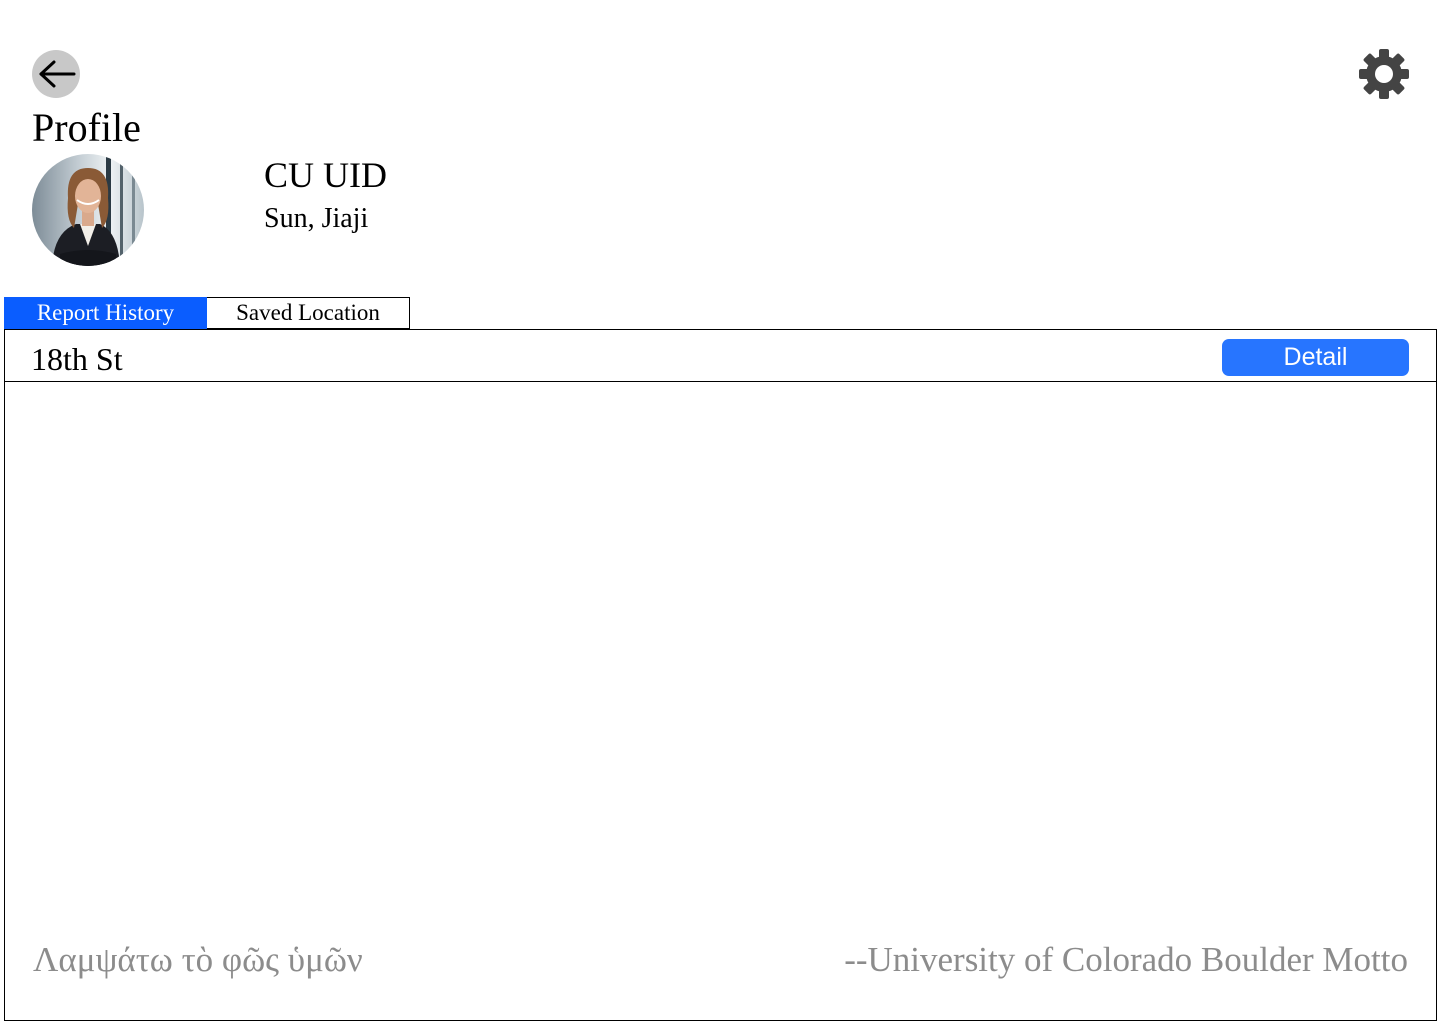 The image size is (1440, 1024). I want to click on settings-button, so click(1384, 74).